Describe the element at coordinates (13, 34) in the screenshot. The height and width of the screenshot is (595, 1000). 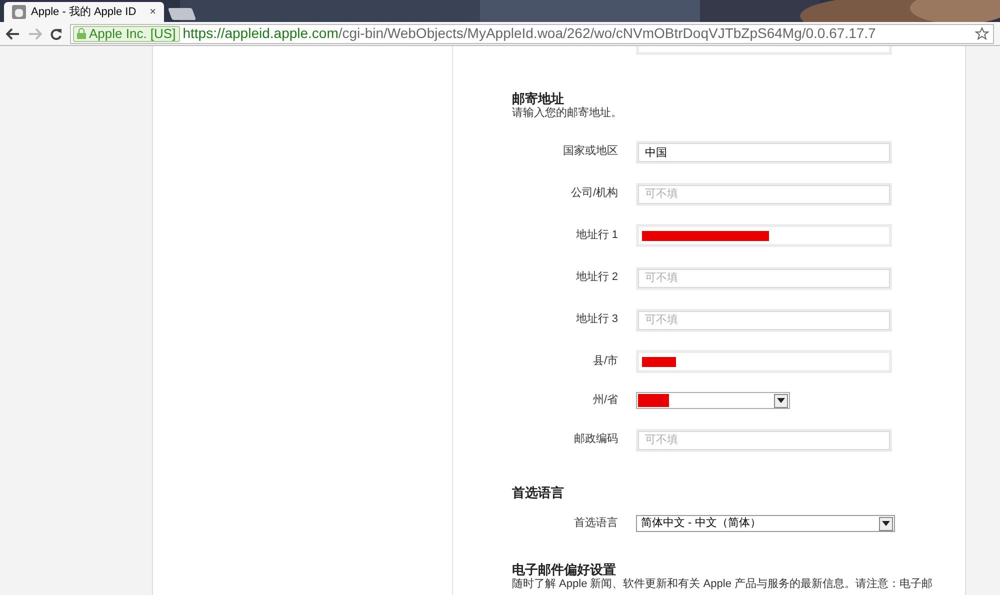
I see `back-arrow-icon` at that location.